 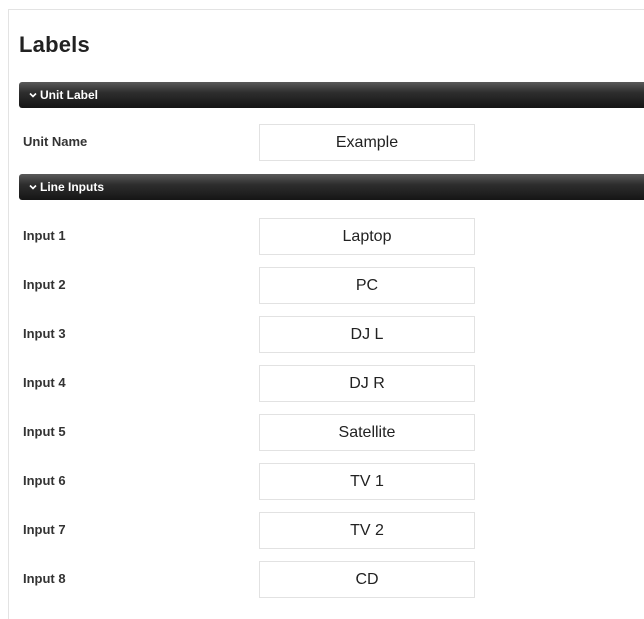 I want to click on input-8-label: Input 8, so click(x=44, y=578).